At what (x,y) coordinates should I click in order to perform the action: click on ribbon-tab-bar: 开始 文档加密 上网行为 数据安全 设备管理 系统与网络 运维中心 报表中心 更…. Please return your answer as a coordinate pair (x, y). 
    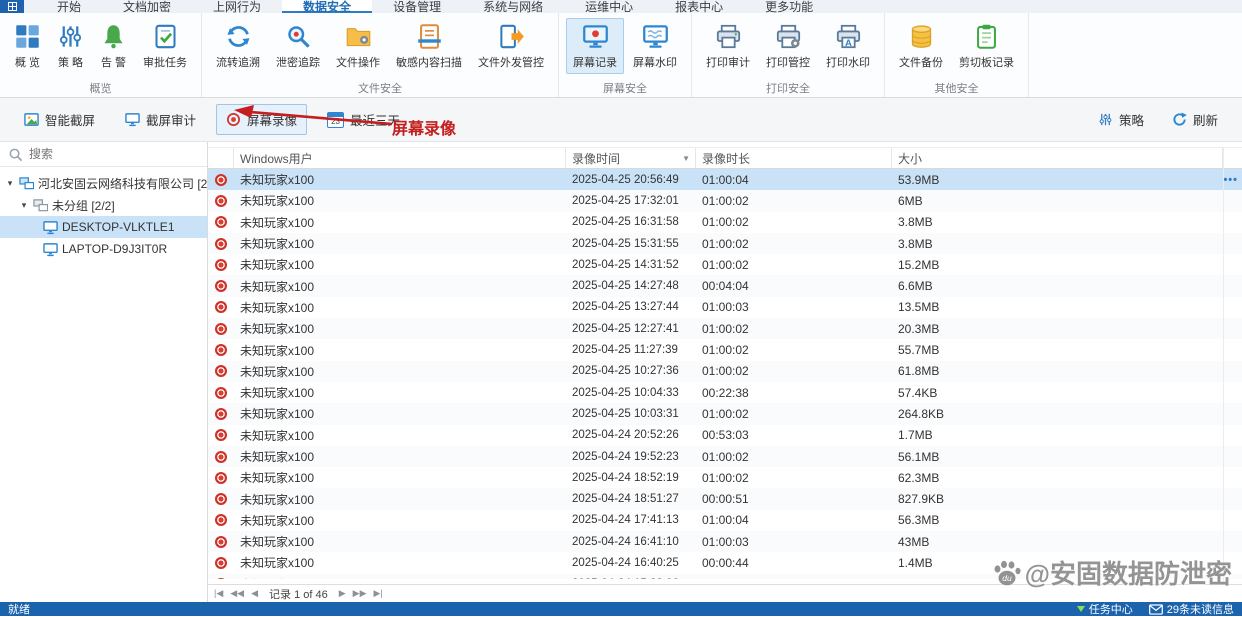
    Looking at the image, I should click on (621, 7).